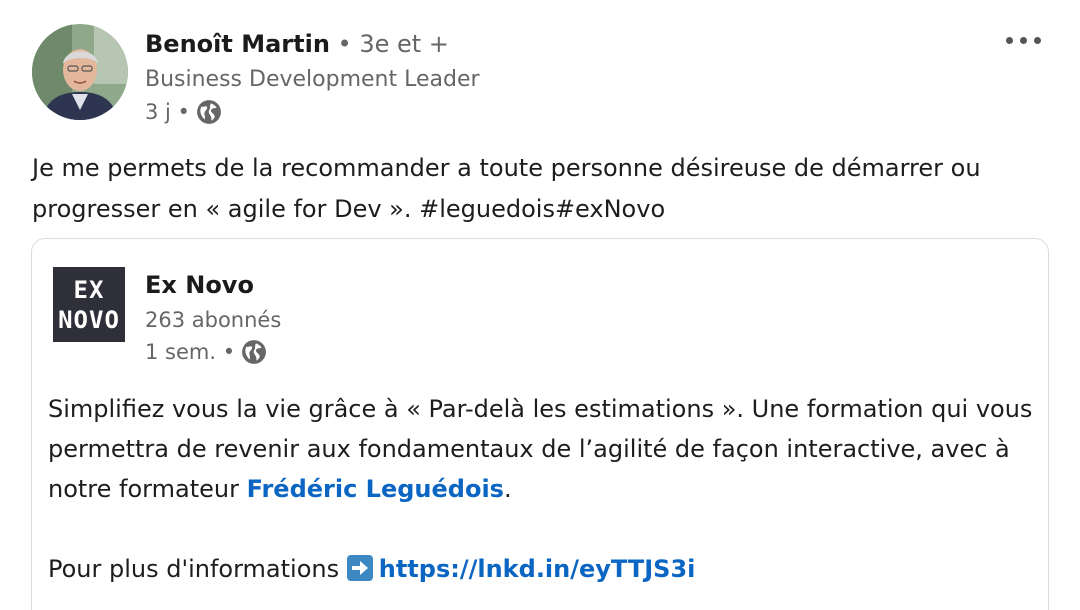 Image resolution: width=1080 pixels, height=610 pixels. I want to click on logo-text-line-1: EX, so click(89, 289).